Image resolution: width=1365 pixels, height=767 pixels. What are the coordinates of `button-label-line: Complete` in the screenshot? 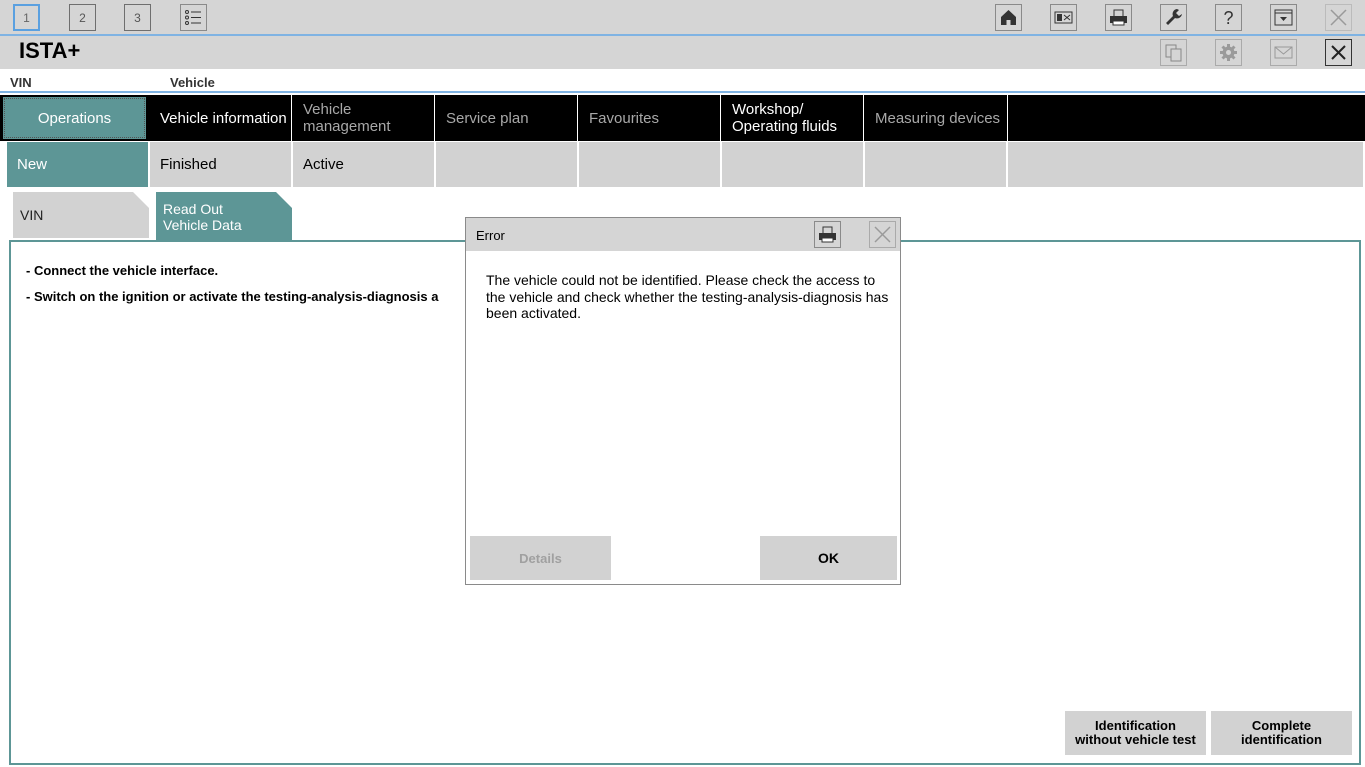 It's located at (1281, 725).